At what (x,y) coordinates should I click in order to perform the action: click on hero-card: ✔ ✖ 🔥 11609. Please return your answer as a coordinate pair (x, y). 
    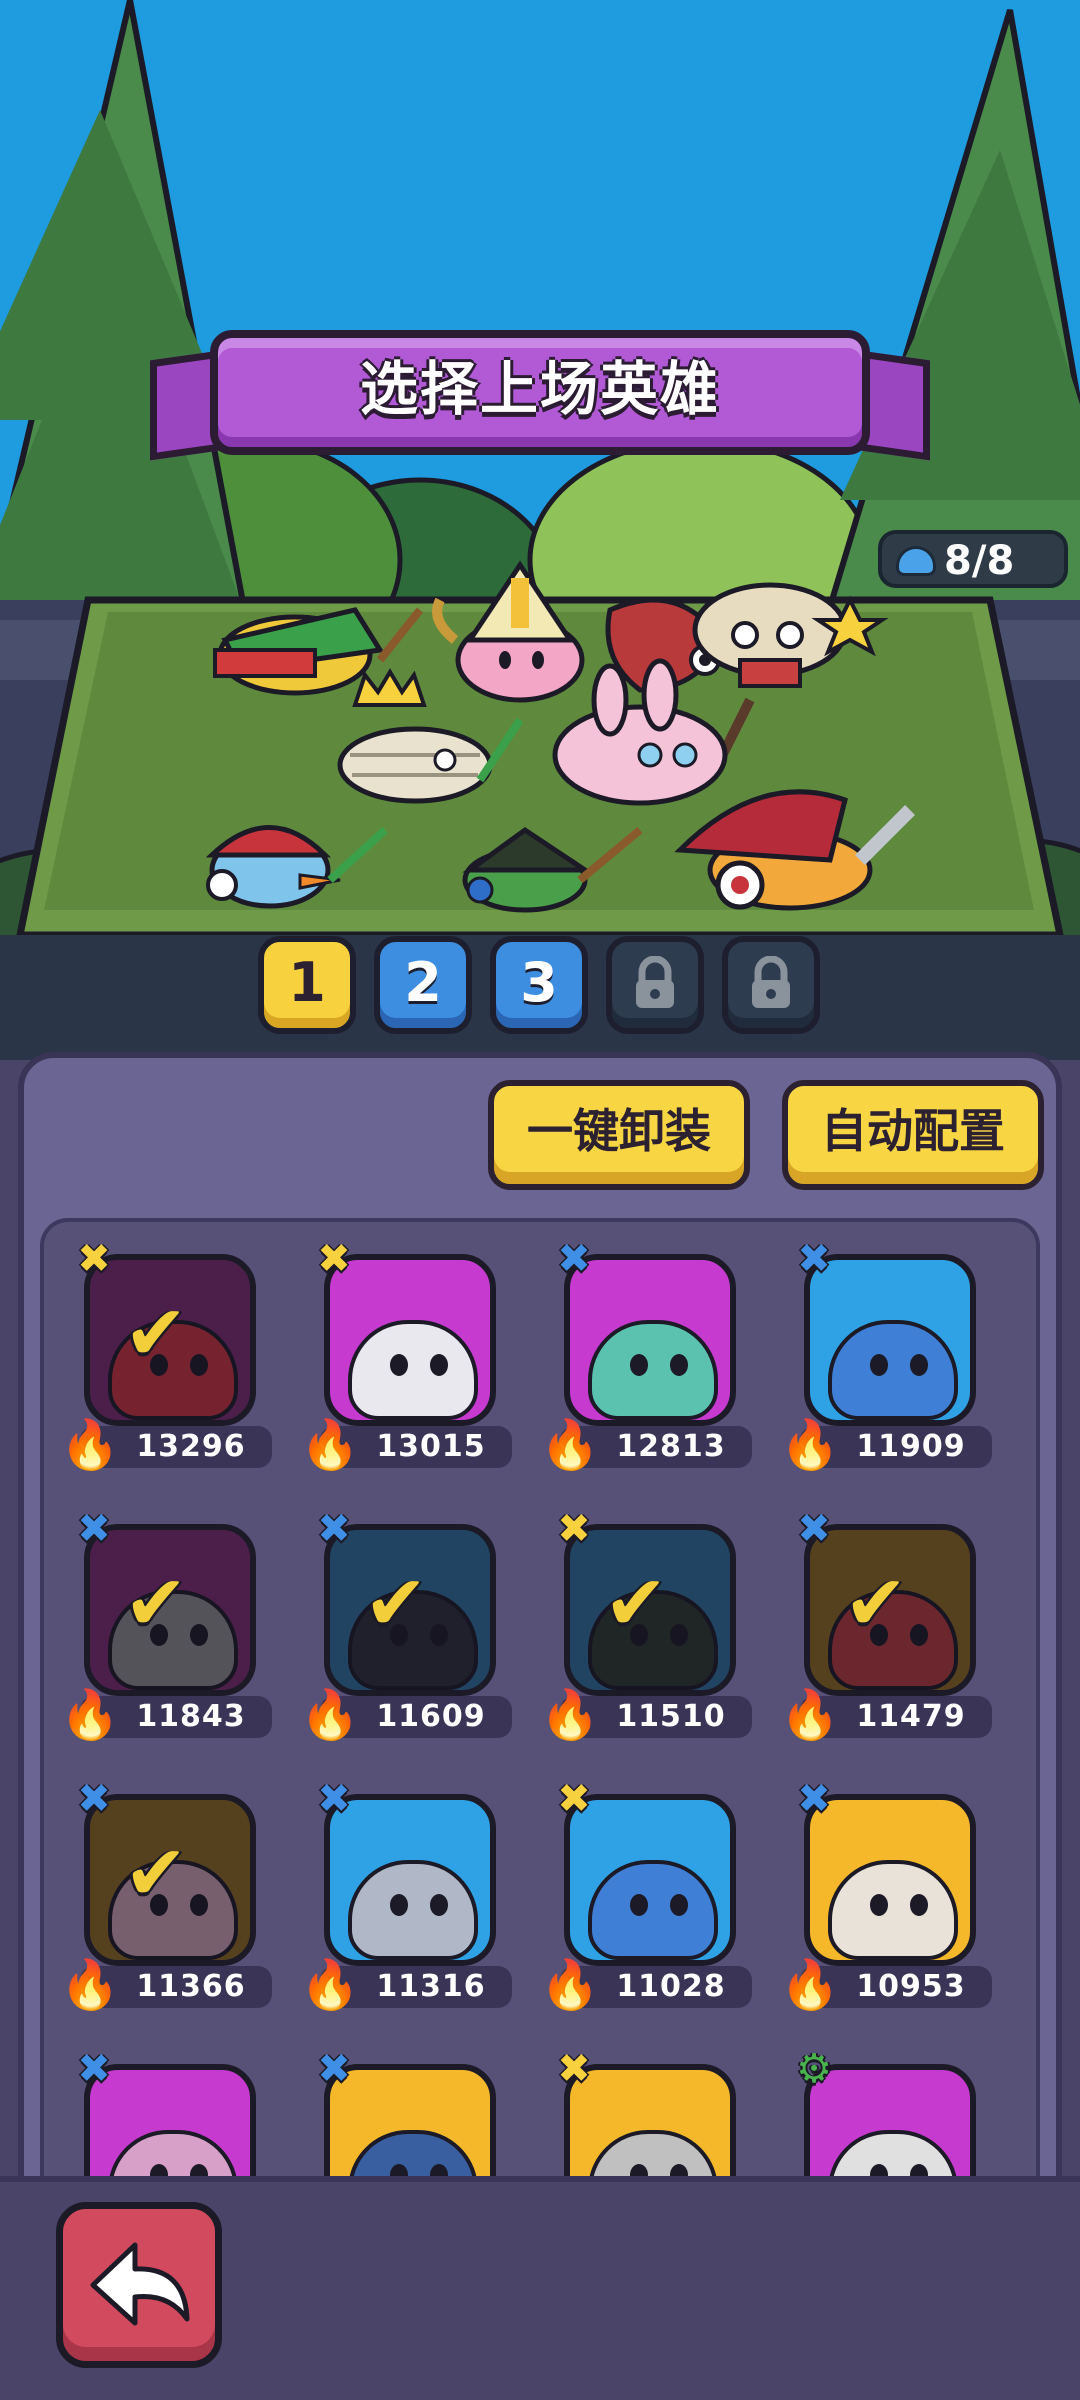
    Looking at the image, I should click on (402, 1625).